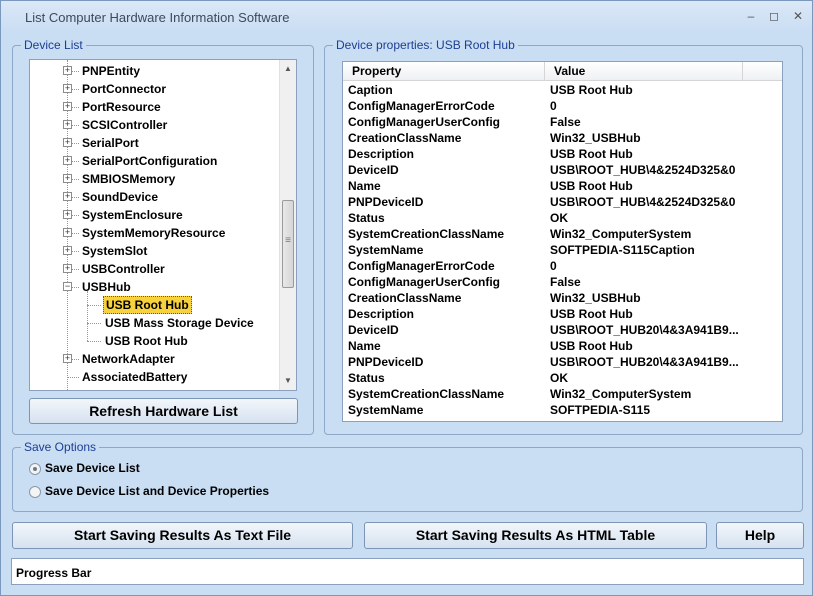 The height and width of the screenshot is (596, 813). I want to click on save-device-list-and-properties-label: Save Device List and Device Properties, so click(157, 491).